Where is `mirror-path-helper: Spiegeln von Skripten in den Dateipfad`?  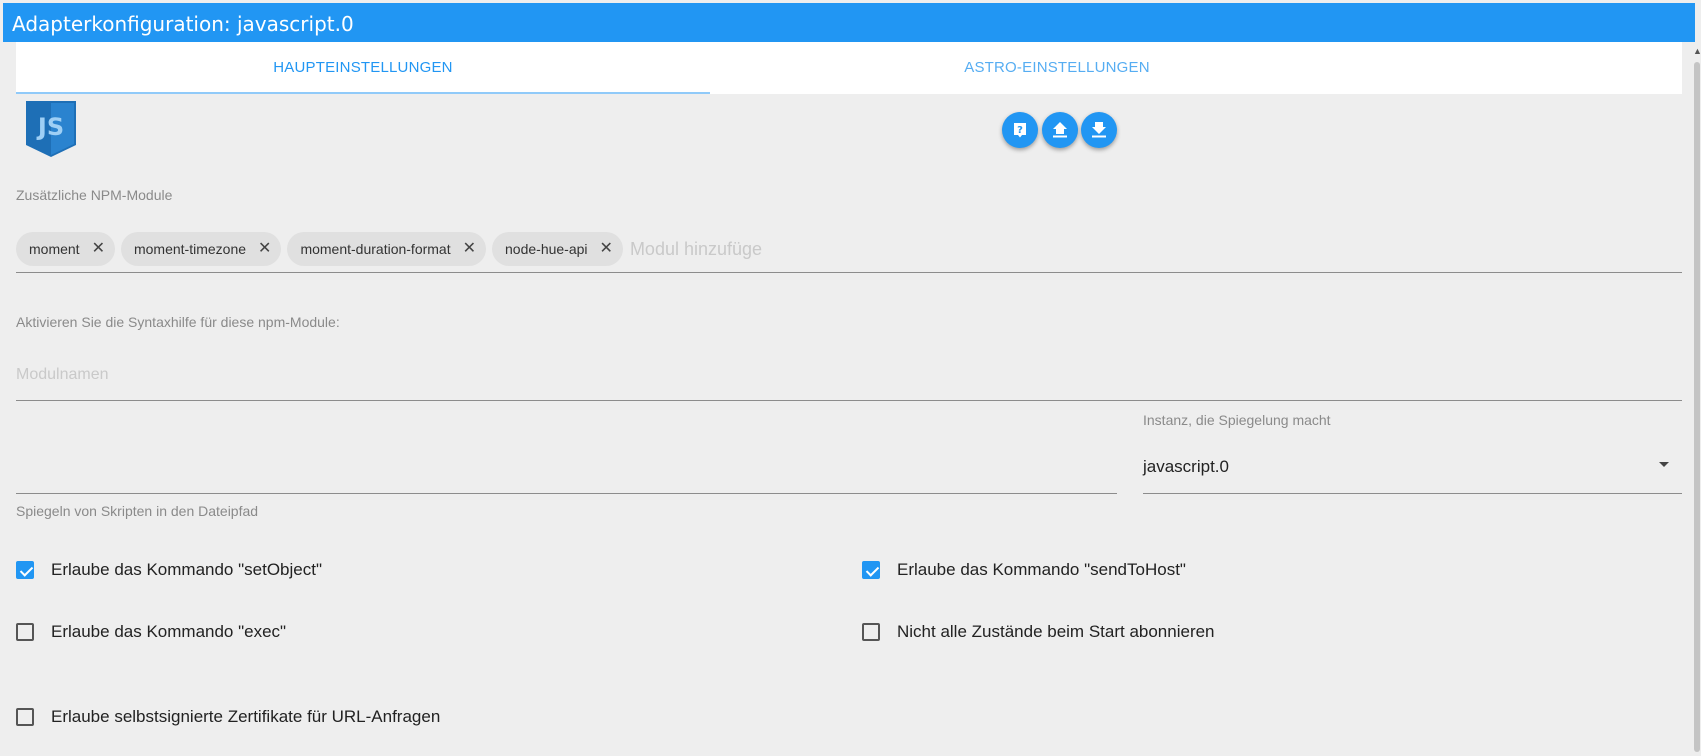 mirror-path-helper: Spiegeln von Skripten in den Dateipfad is located at coordinates (137, 511).